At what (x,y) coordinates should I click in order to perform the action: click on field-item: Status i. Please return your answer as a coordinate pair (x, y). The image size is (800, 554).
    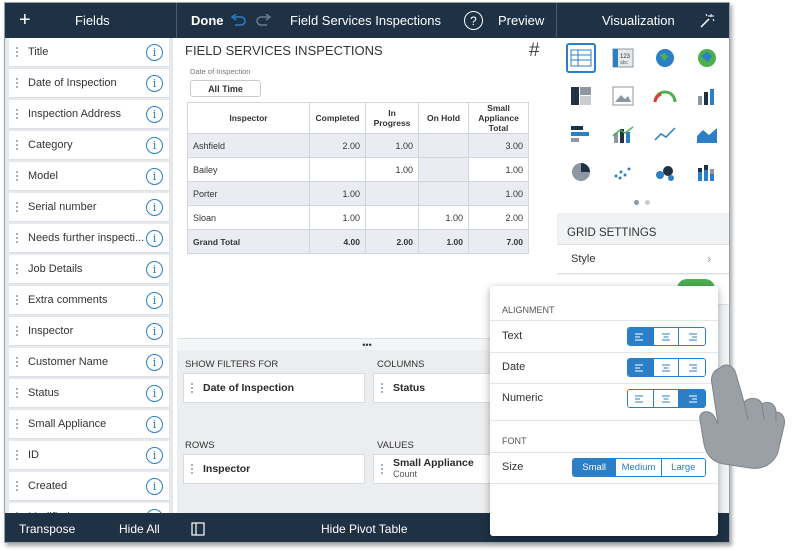
    Looking at the image, I should click on (89, 393).